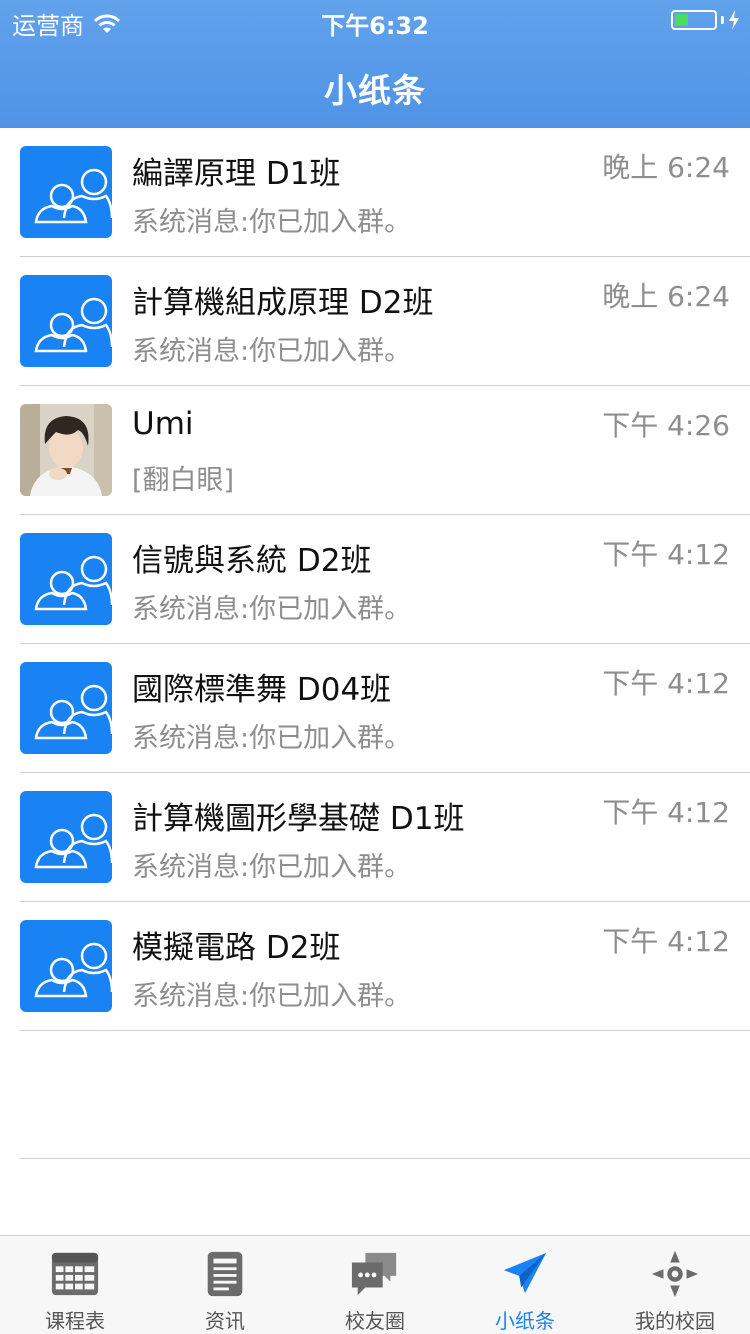  I want to click on user-avatar, so click(66, 450).